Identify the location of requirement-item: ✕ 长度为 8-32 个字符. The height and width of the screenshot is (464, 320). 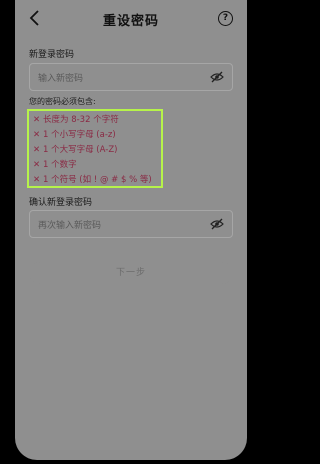
(95, 120).